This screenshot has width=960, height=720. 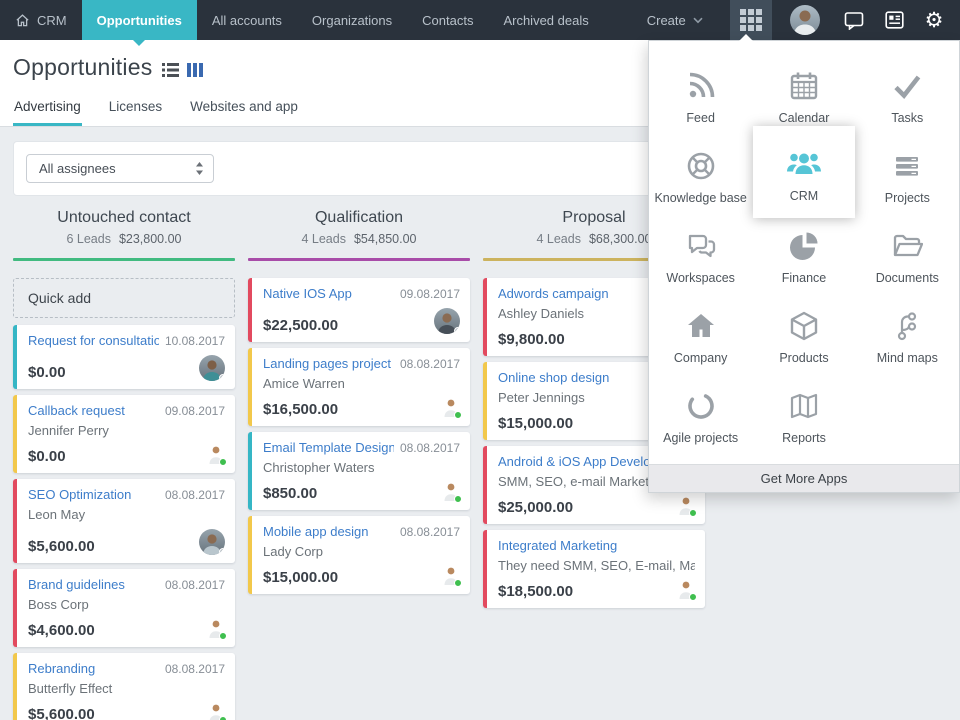 What do you see at coordinates (553, 293) in the screenshot?
I see `deal-title-link: Adwords campaign` at bounding box center [553, 293].